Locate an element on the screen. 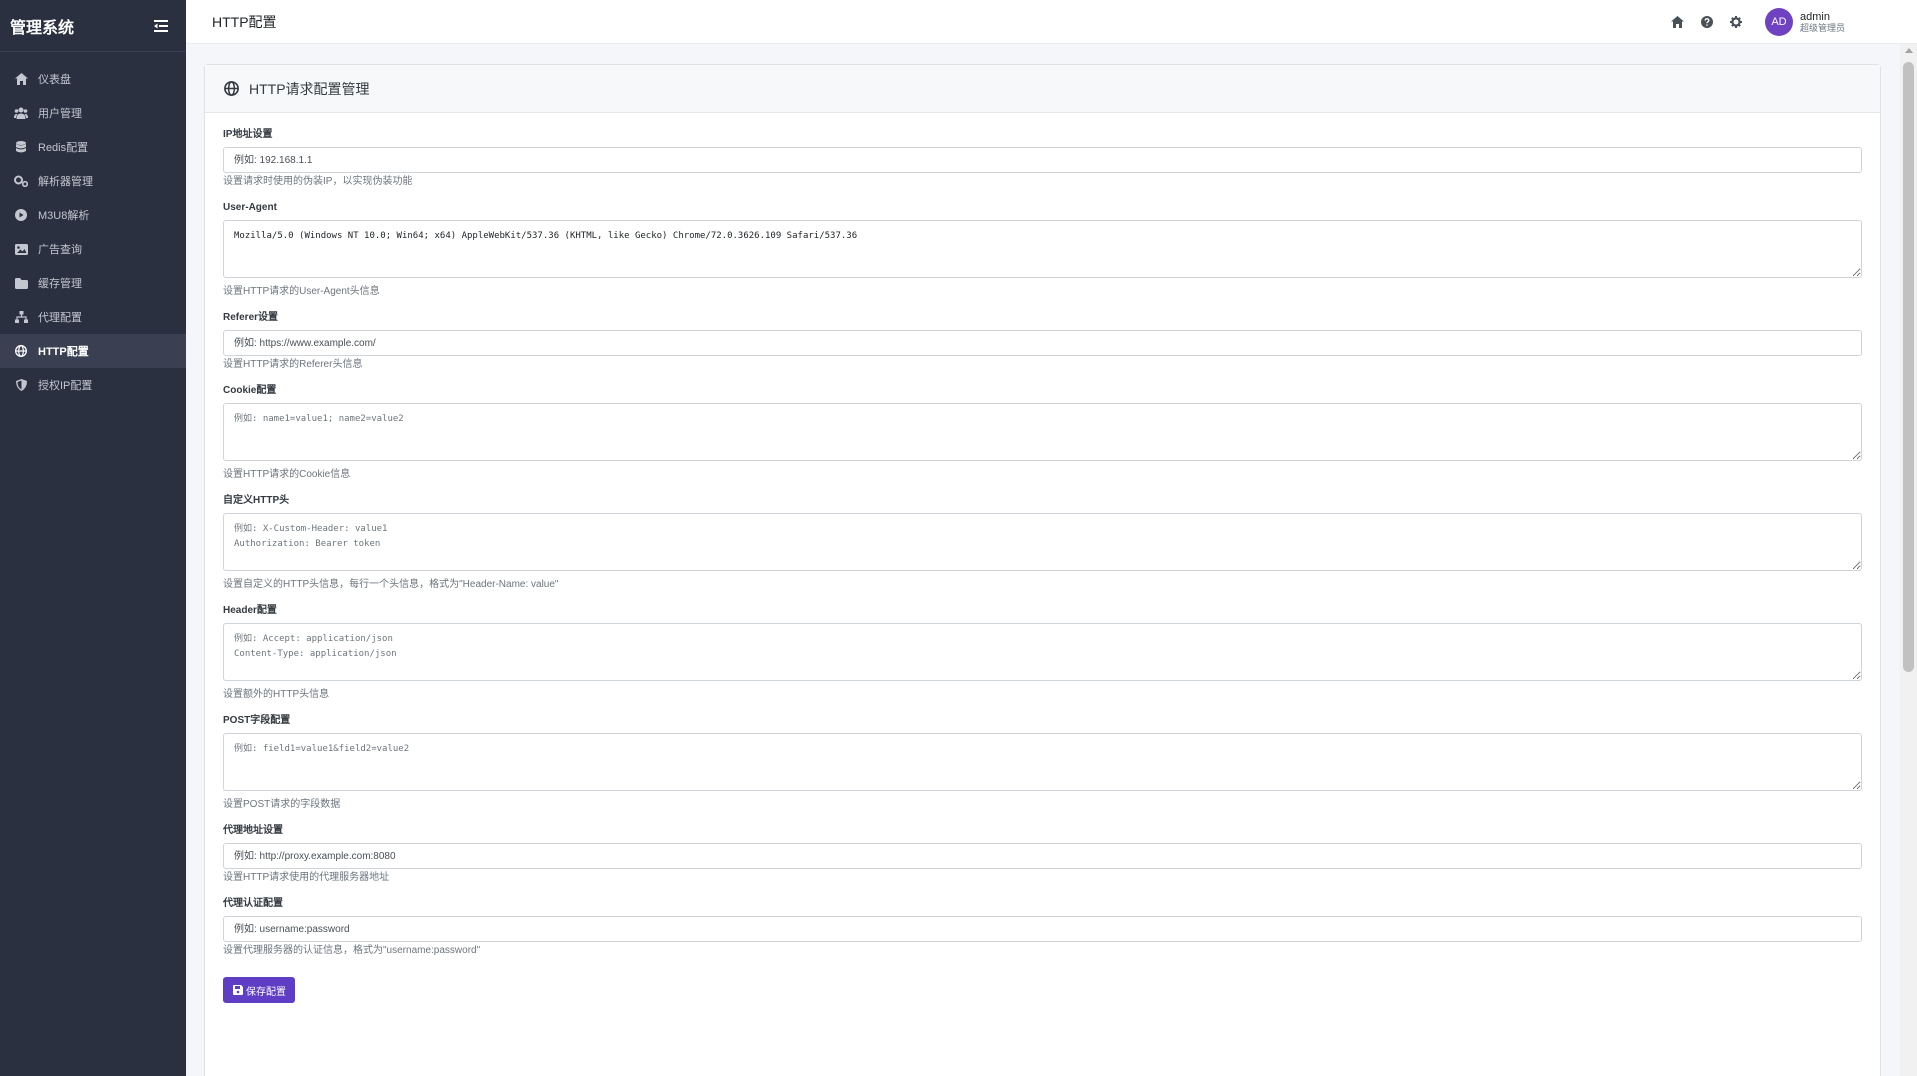 The height and width of the screenshot is (1076, 1917). sidebar-item-label: 代理配置 is located at coordinates (60, 318).